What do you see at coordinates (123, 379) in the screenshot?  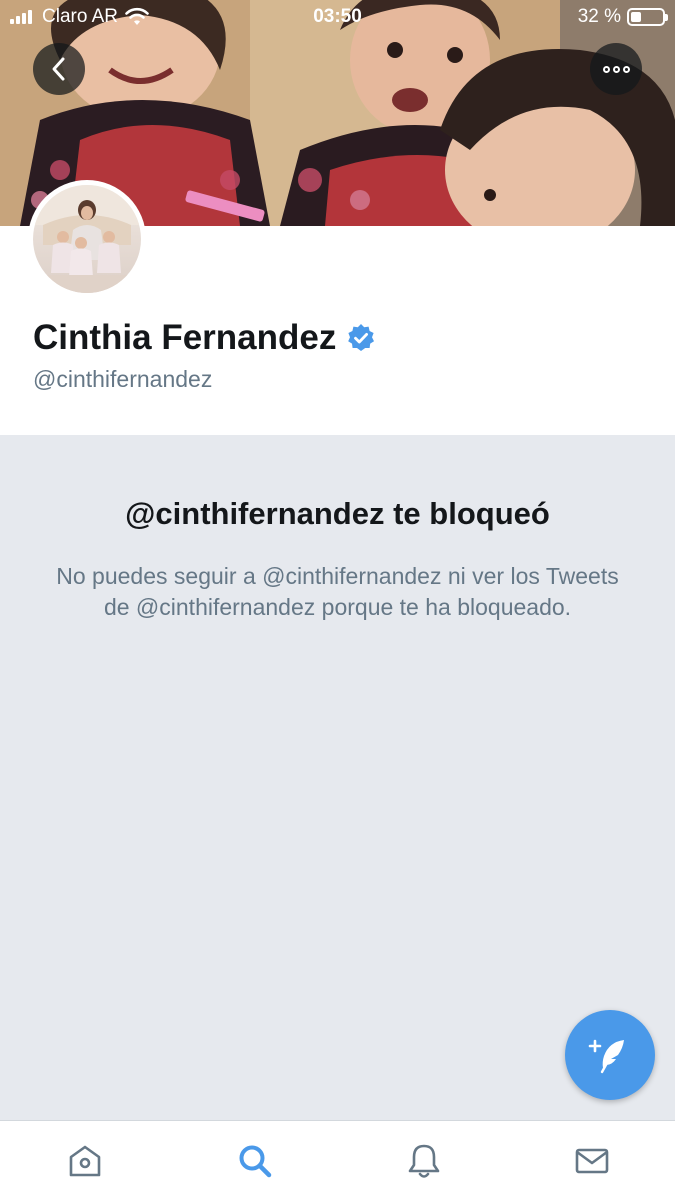 I see `profile-handle: @cinthifernandez` at bounding box center [123, 379].